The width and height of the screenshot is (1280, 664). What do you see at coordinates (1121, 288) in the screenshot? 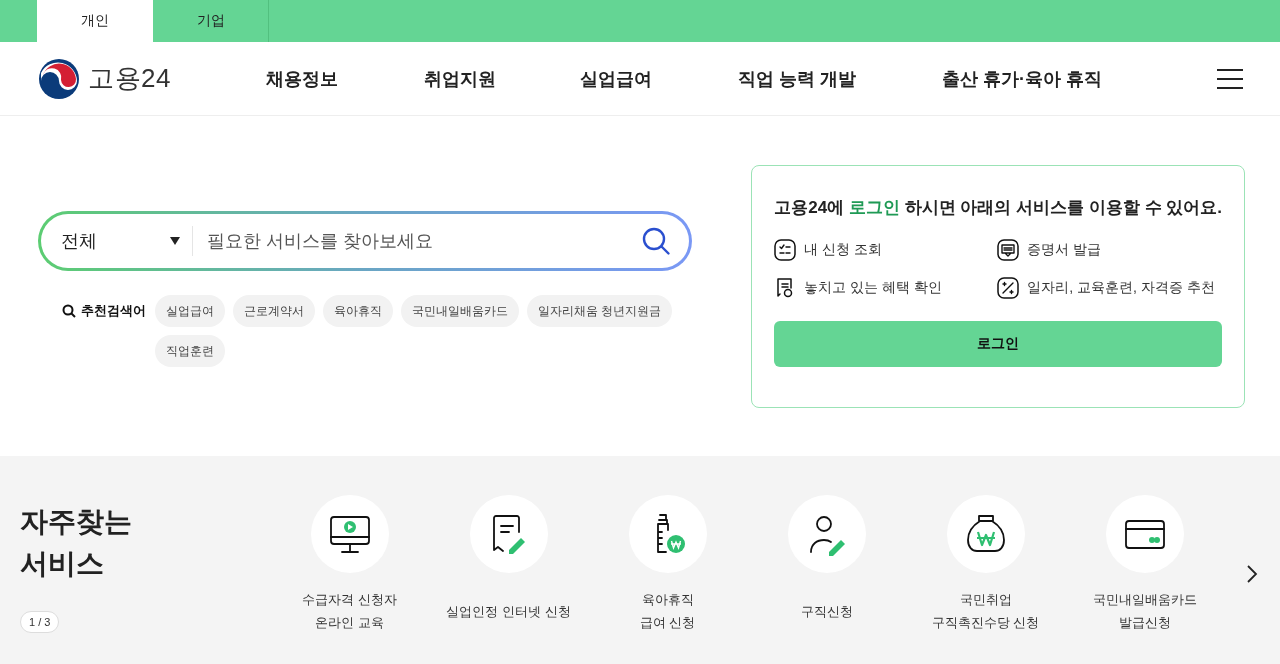
I see `feature-label: 일자리, 교육훈련, 자격증 추천` at bounding box center [1121, 288].